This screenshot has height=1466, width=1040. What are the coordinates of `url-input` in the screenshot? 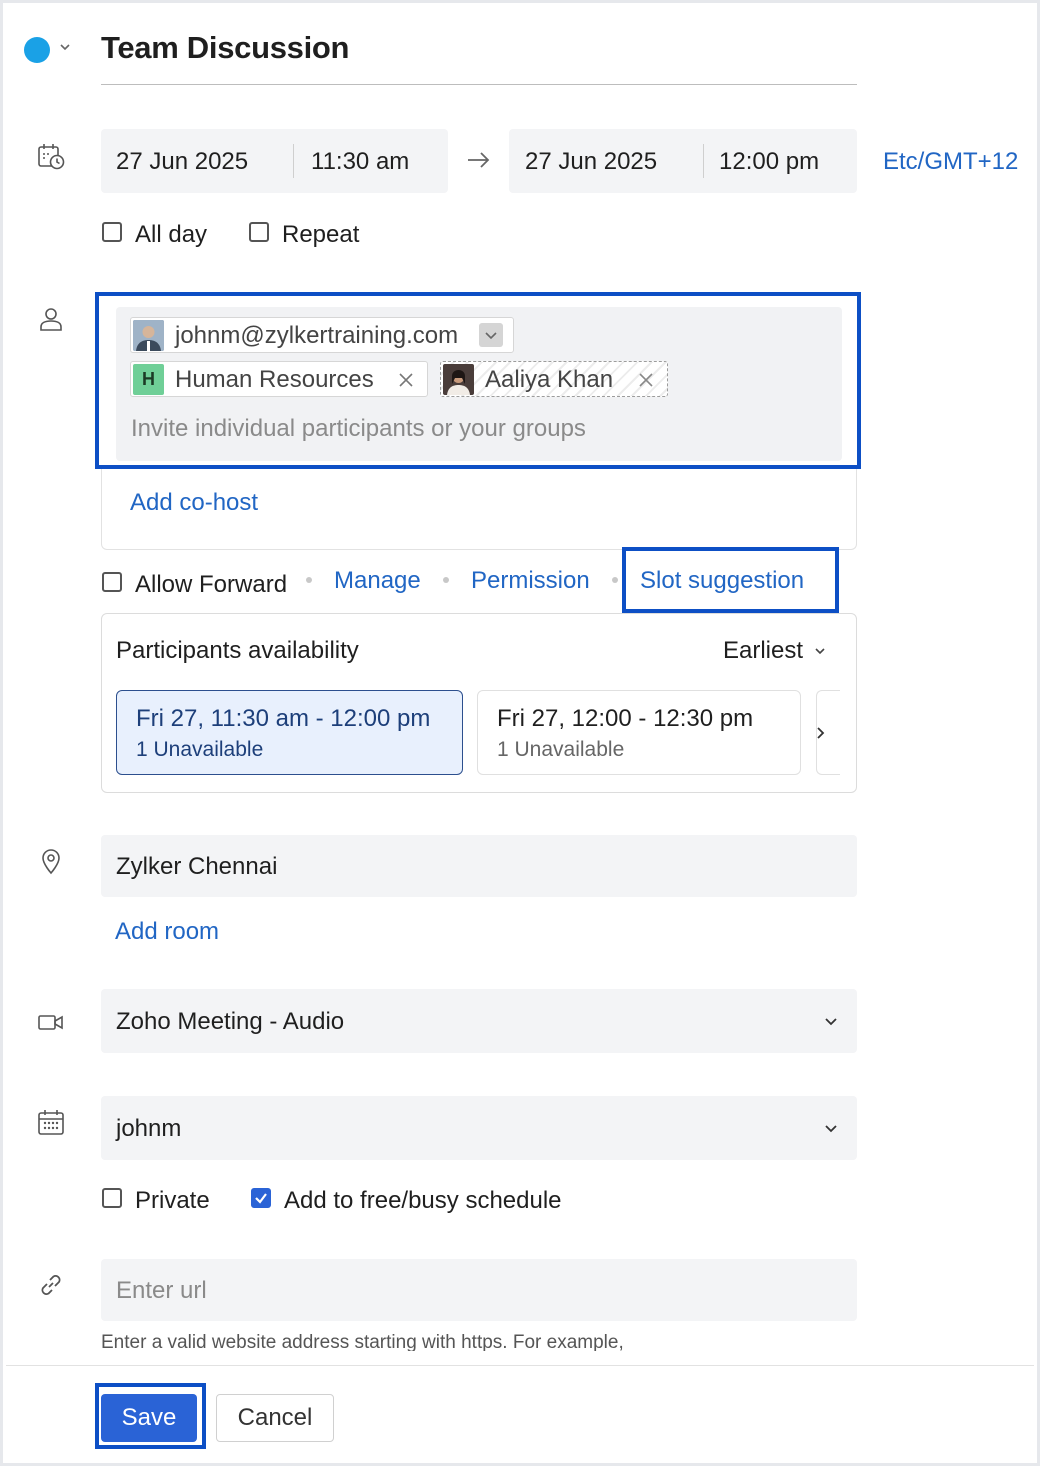 It's located at (479, 1290).